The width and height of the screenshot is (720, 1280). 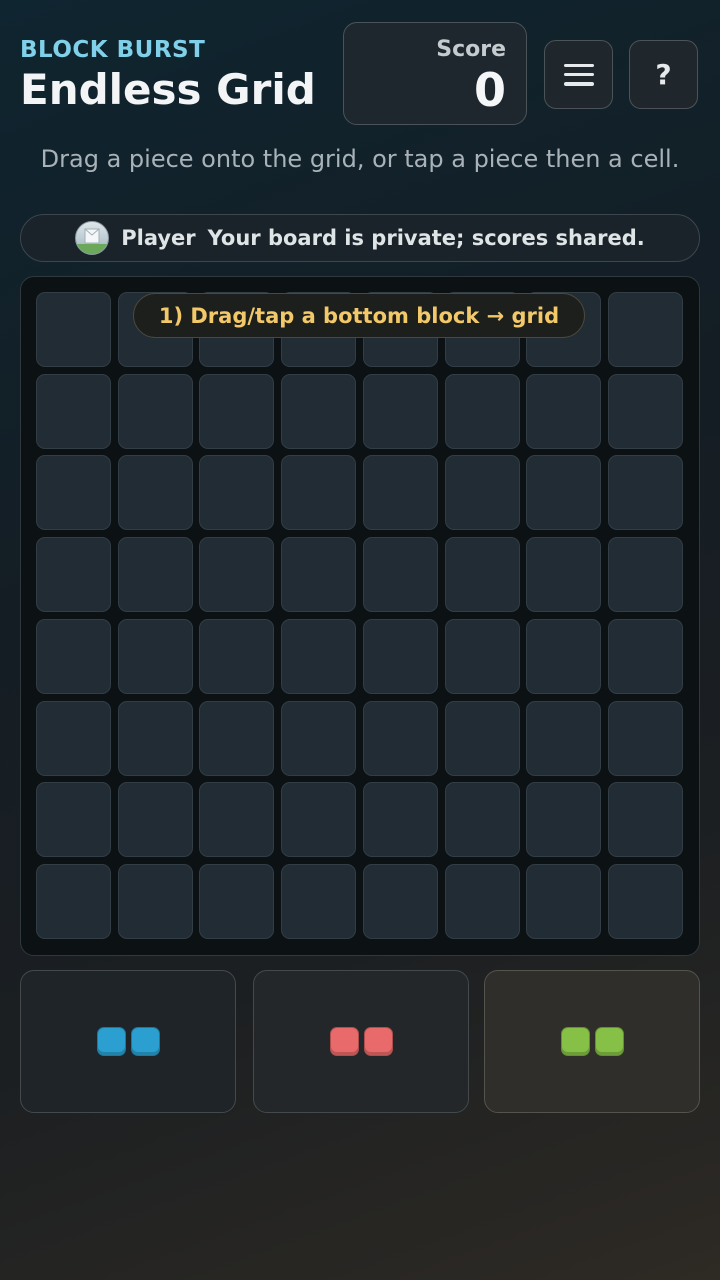 I want to click on grid-cell-r3-c7, so click(x=563, y=492).